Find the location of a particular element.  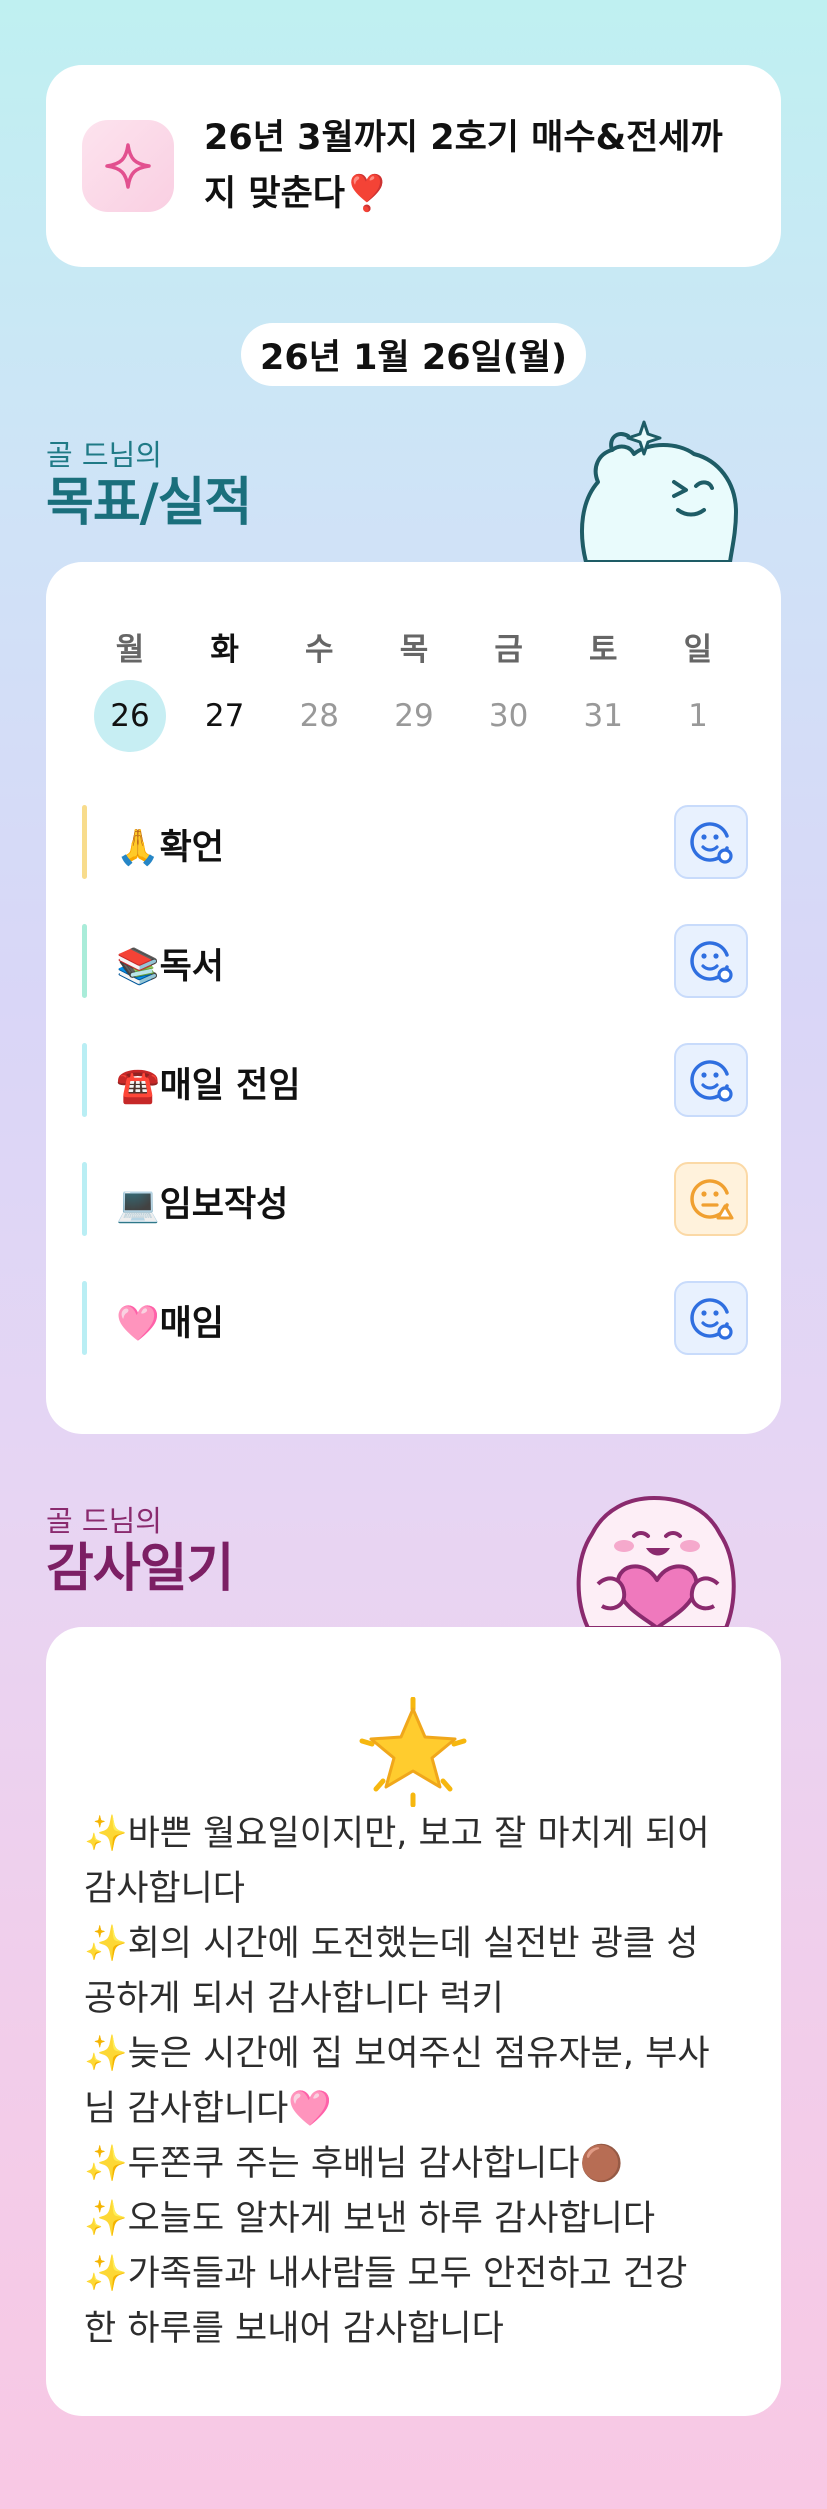

gratitude-line: ✨회의 시간에 도전했는데 실전반 광클 성 is located at coordinates (391, 1944).